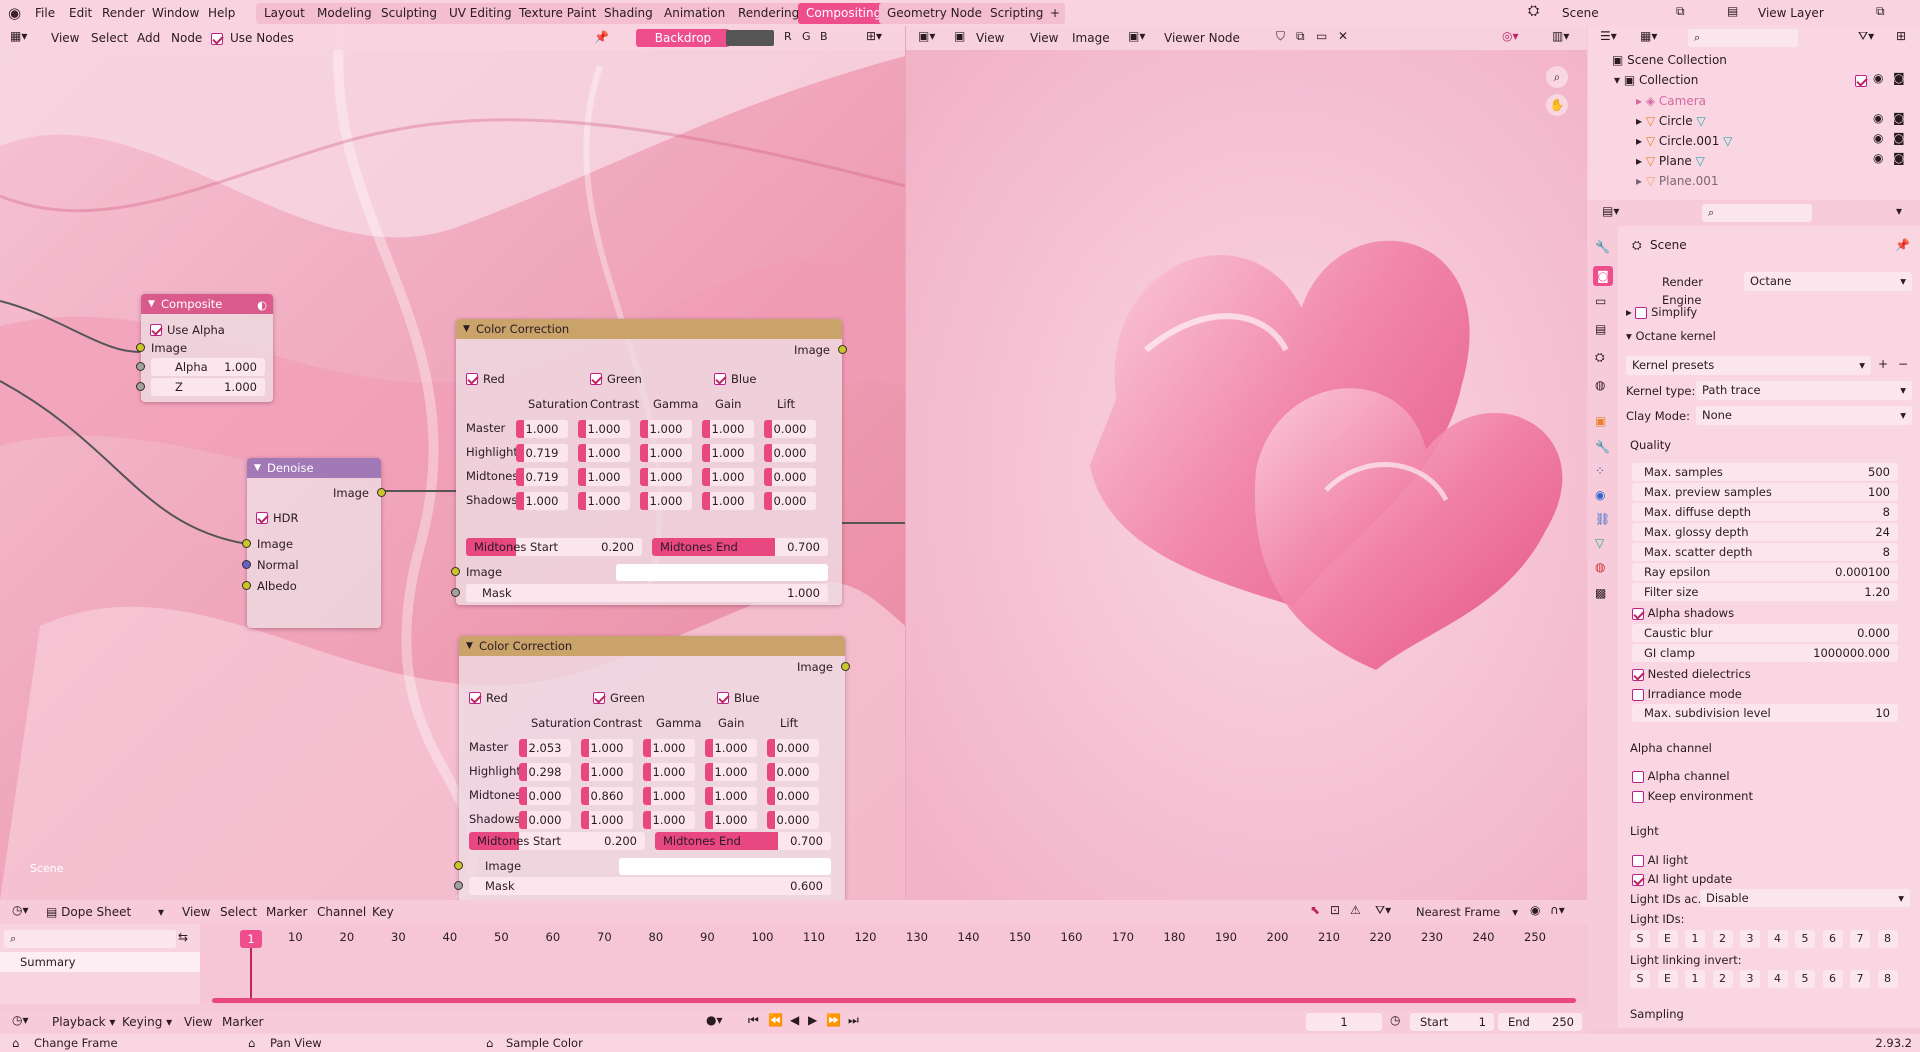  What do you see at coordinates (1832, 939) in the screenshot?
I see `light-id-button: 6` at bounding box center [1832, 939].